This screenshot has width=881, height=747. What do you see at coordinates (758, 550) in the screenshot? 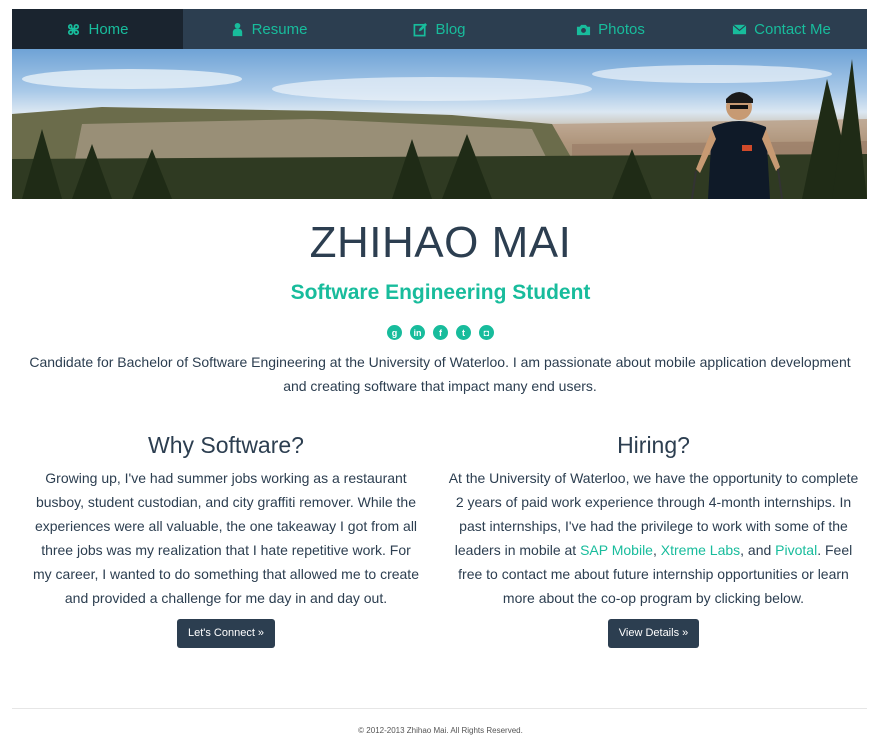
I see `hiring-sep2: , and` at bounding box center [758, 550].